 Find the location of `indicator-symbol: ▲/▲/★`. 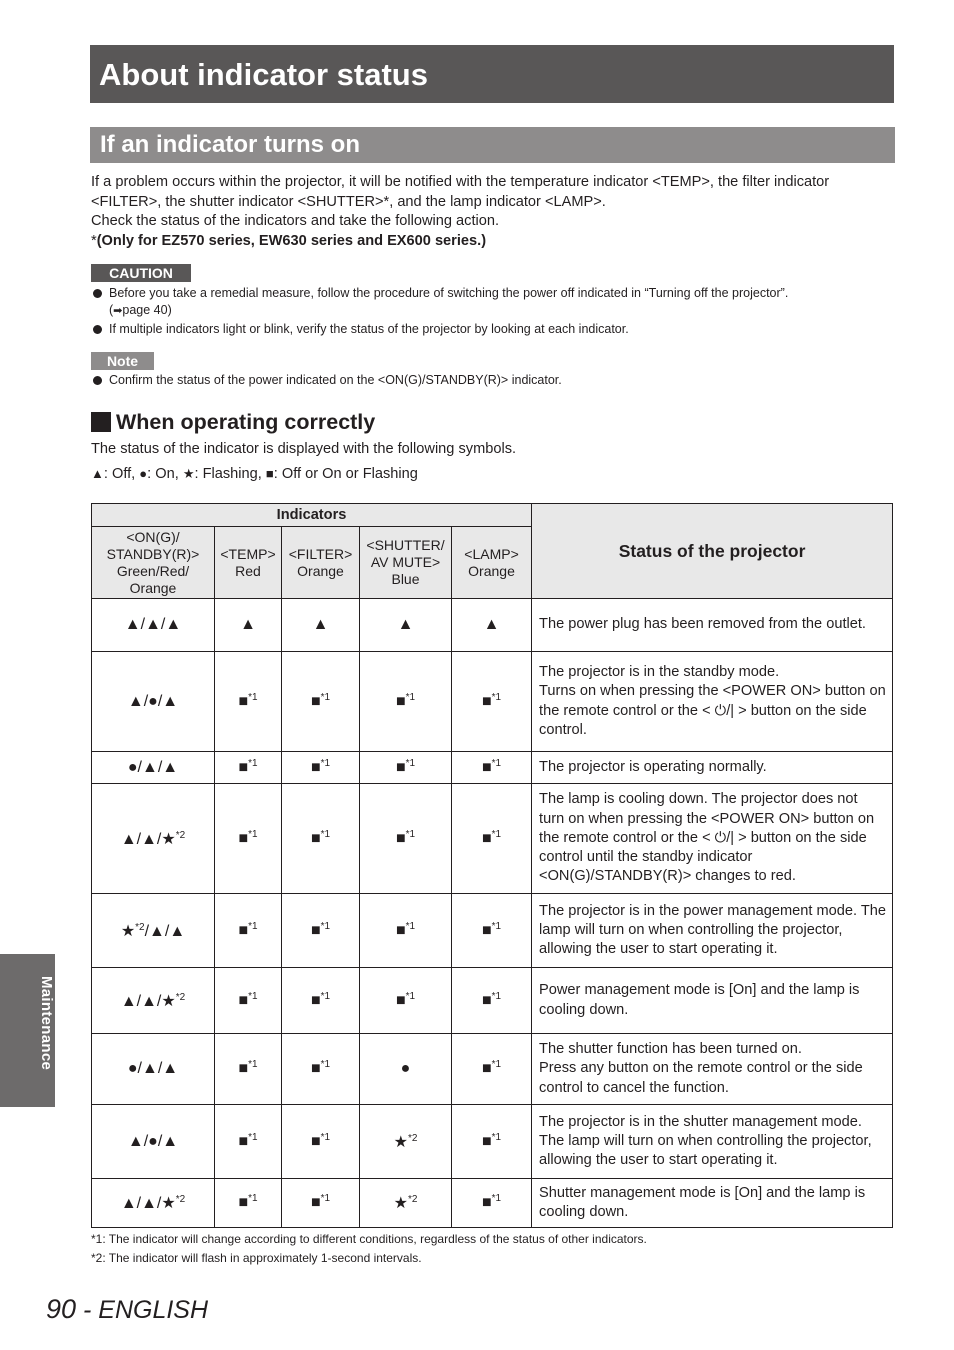

indicator-symbol: ▲/▲/★ is located at coordinates (148, 1203).